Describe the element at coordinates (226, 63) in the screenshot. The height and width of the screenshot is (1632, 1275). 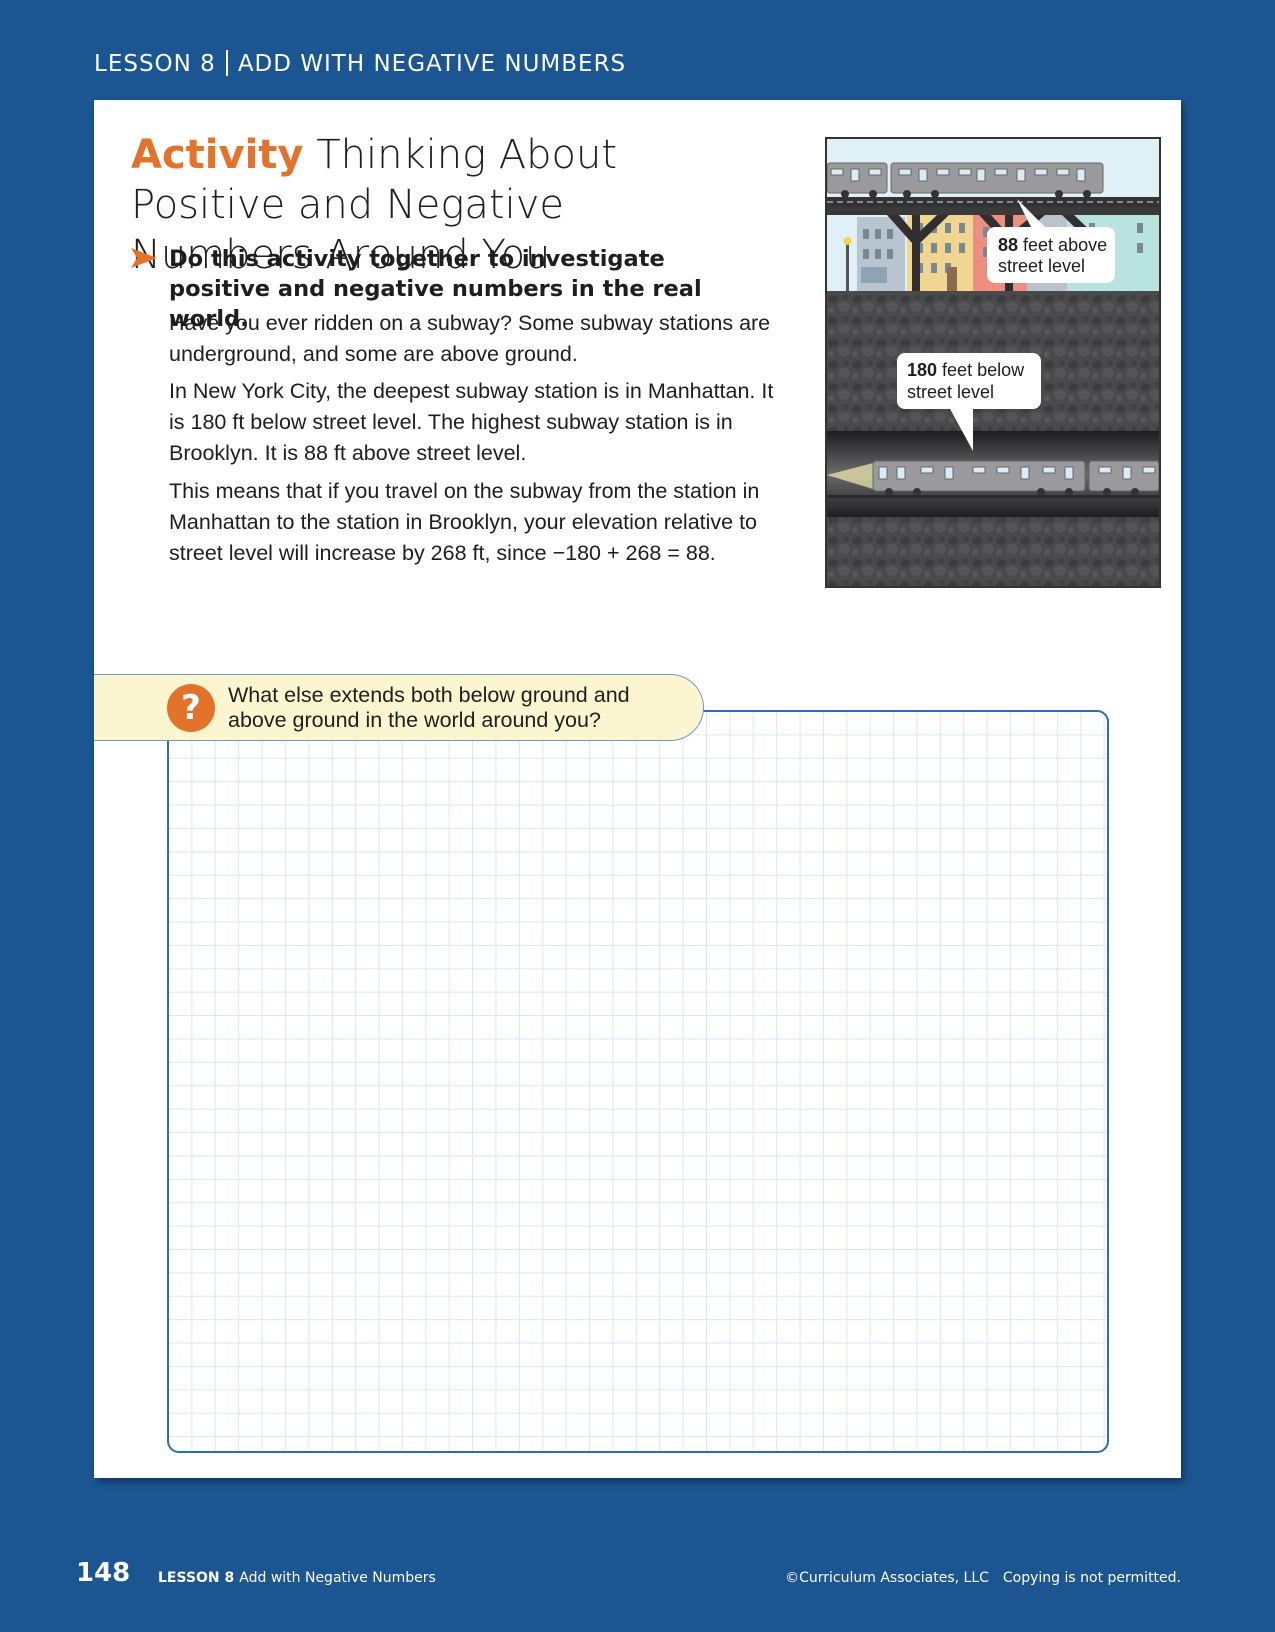
I see `header-divider` at that location.